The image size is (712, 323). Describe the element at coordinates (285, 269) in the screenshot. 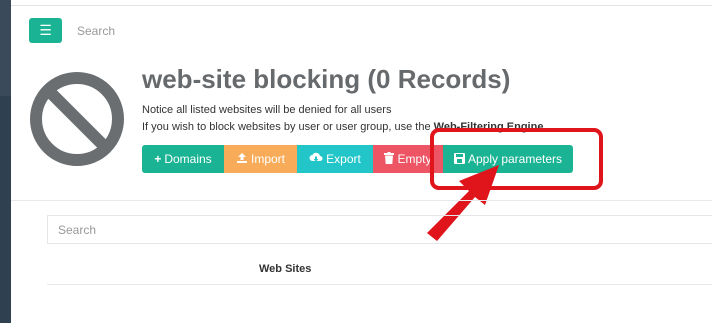

I see `column-header-web-sites: Web Sites` at that location.